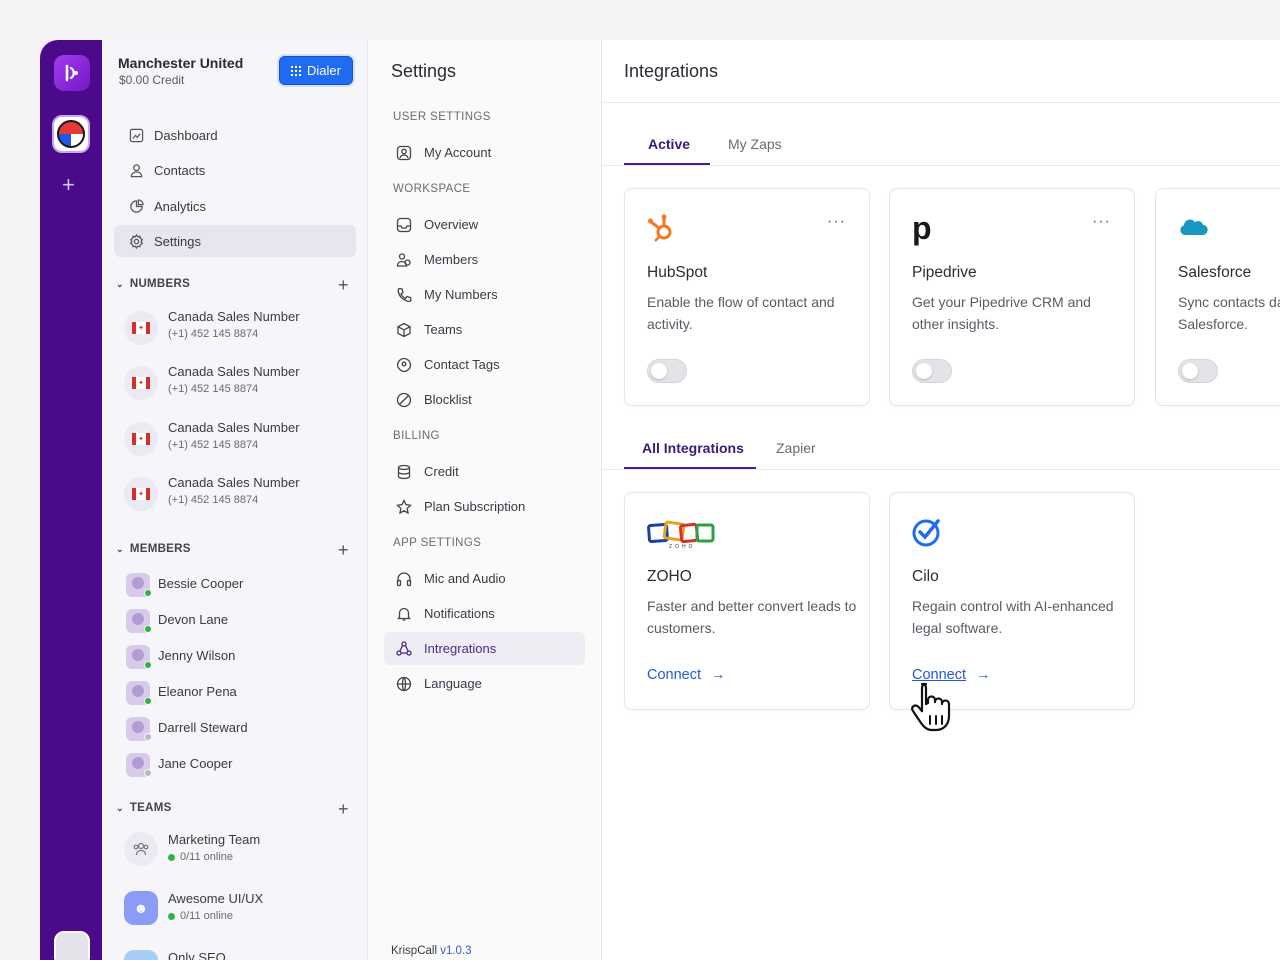 The image size is (1280, 960). Describe the element at coordinates (241, 765) in the screenshot. I see `member-item: Jane Cooper` at that location.